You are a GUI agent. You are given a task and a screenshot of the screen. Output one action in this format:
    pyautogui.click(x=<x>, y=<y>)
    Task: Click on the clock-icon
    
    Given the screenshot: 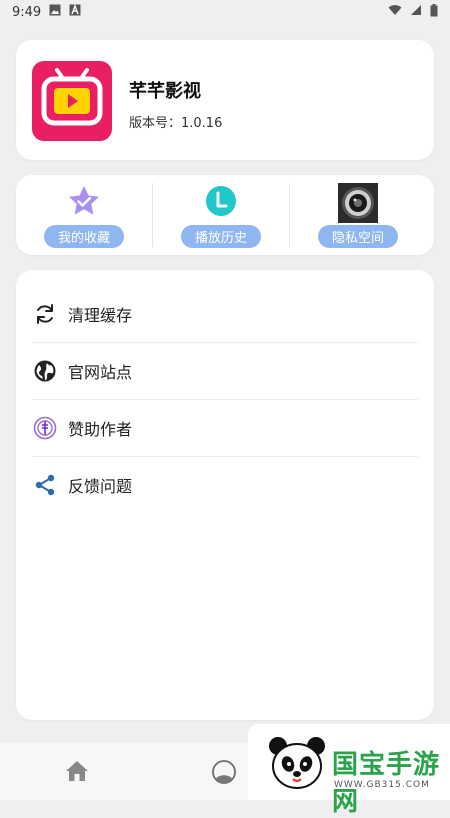 What is the action you would take?
    pyautogui.click(x=221, y=203)
    